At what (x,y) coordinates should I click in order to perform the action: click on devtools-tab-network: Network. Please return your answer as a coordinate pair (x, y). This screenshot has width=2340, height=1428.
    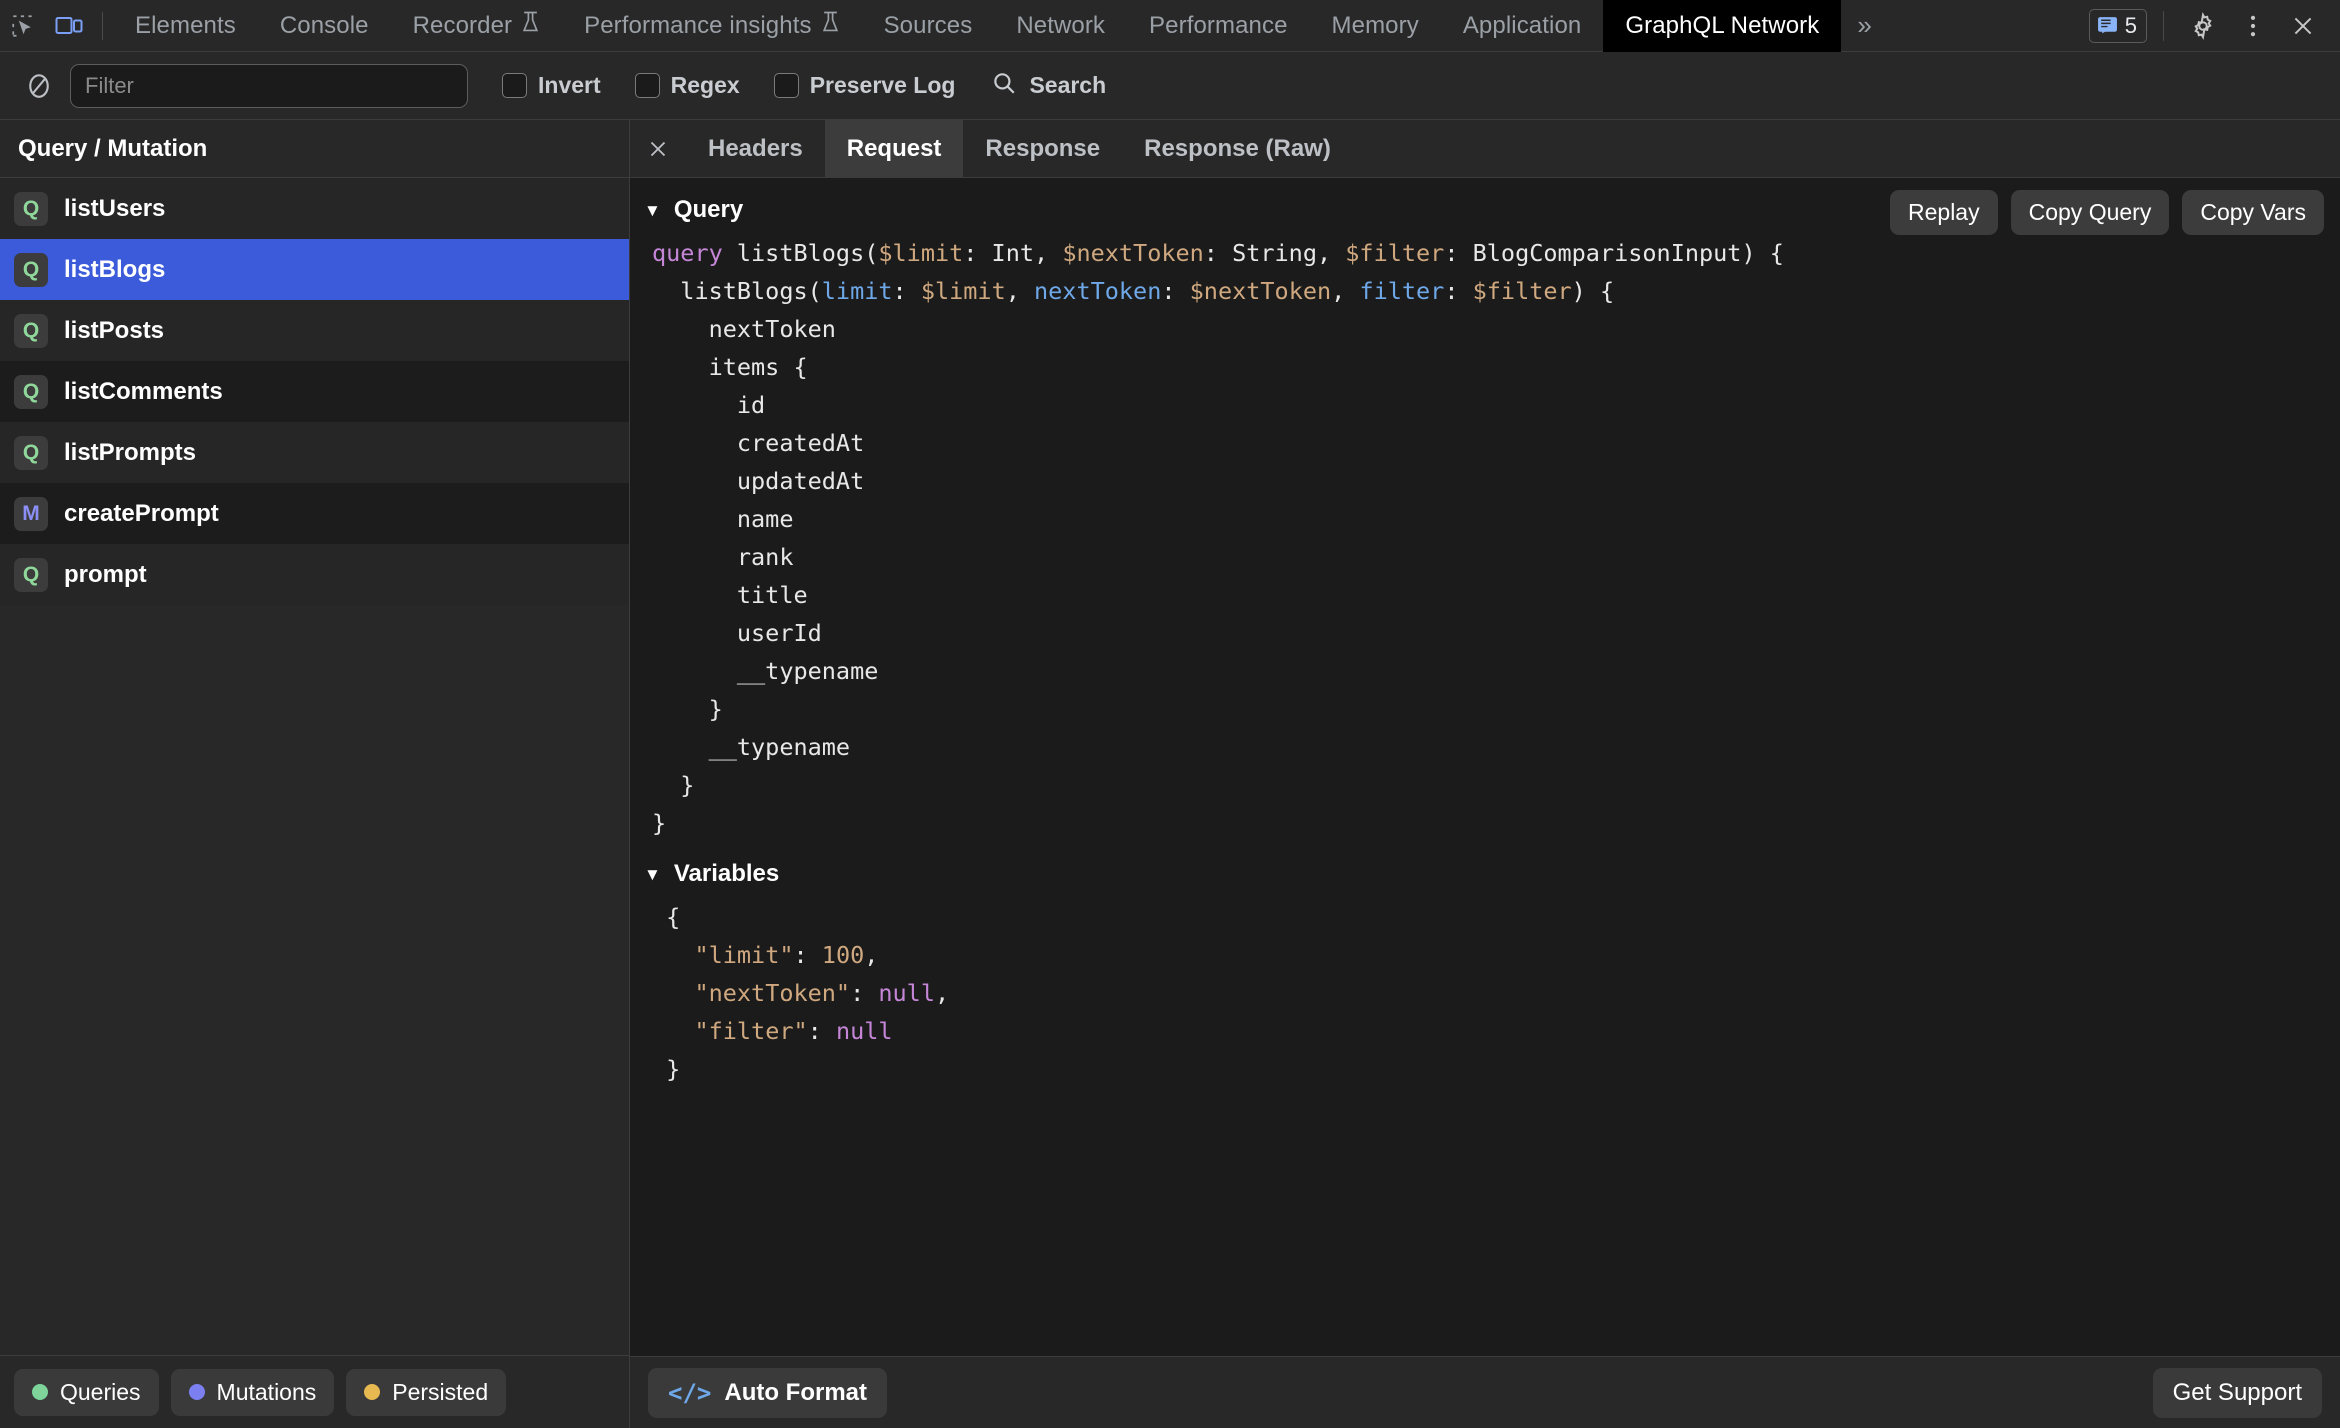
    Looking at the image, I should click on (1060, 26).